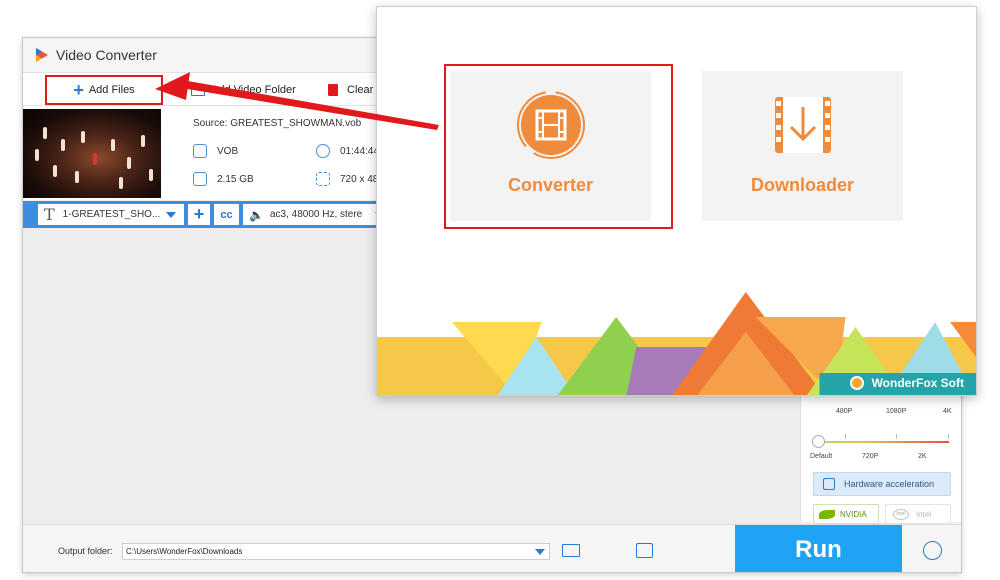  I want to click on cc-icon: cc, so click(226, 214).